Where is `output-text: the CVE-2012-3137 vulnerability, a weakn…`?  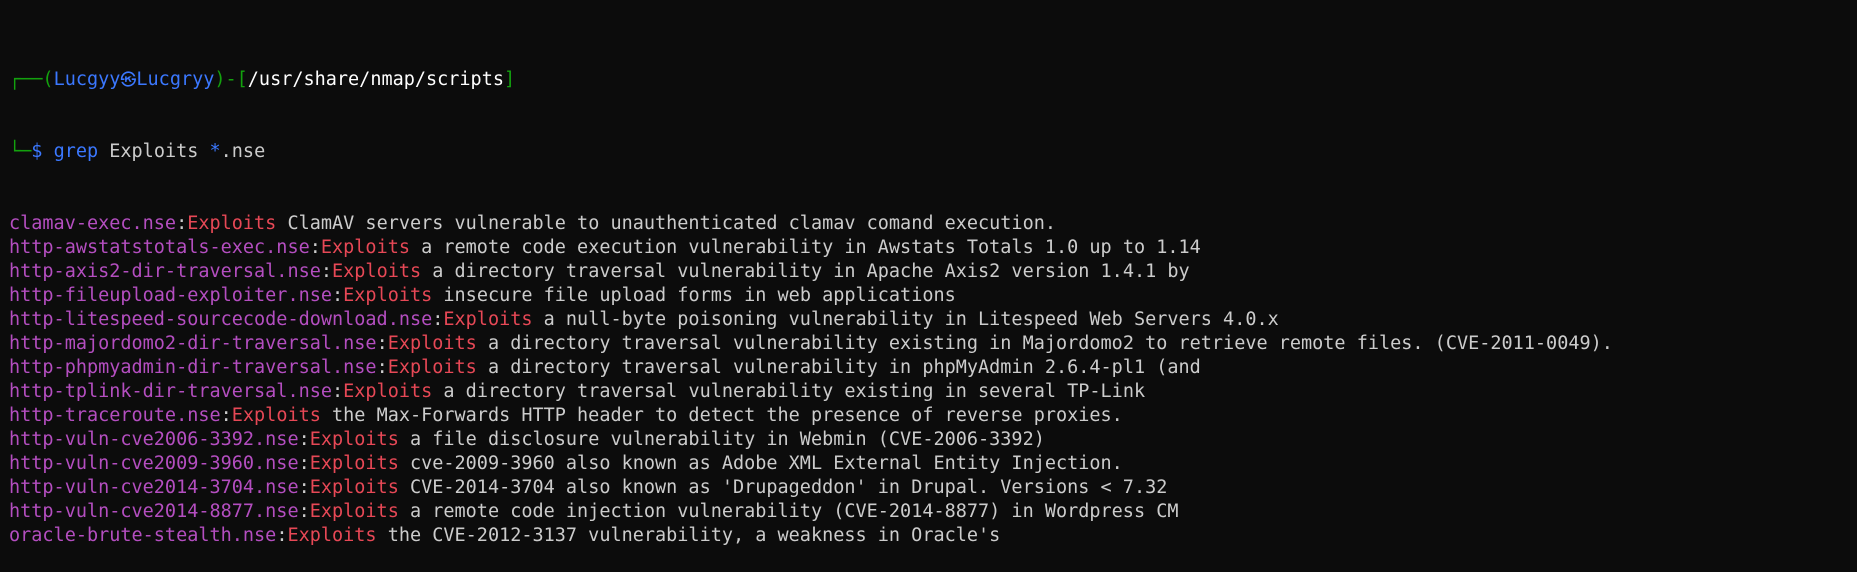 output-text: the CVE-2012-3137 vulnerability, a weakn… is located at coordinates (688, 535).